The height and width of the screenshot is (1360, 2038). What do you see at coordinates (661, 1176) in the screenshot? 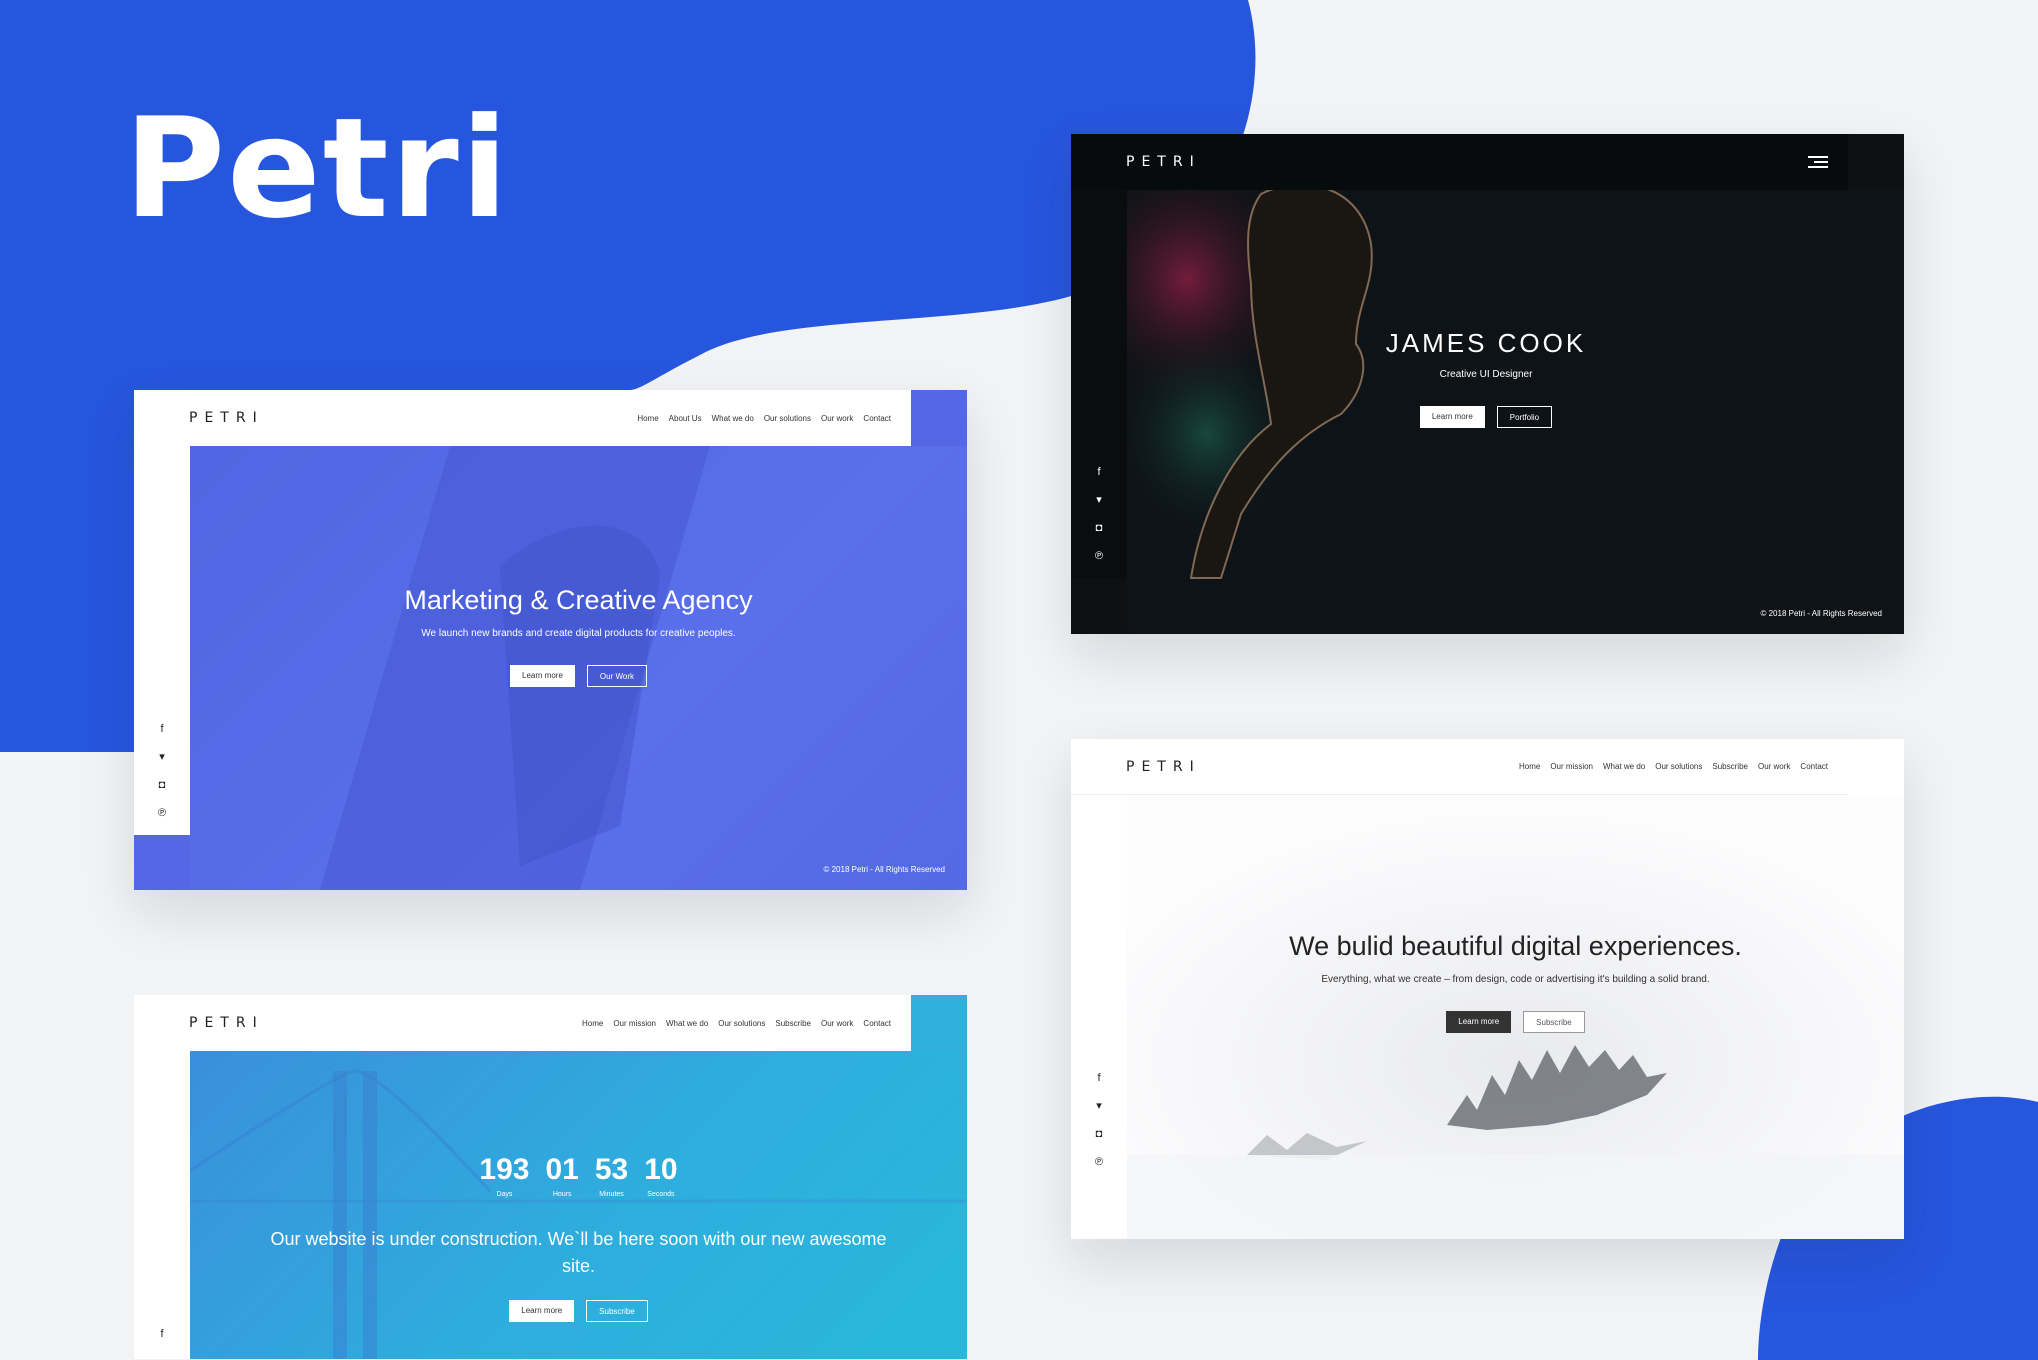
I see `countdown-seconds: 10 Seconds` at bounding box center [661, 1176].